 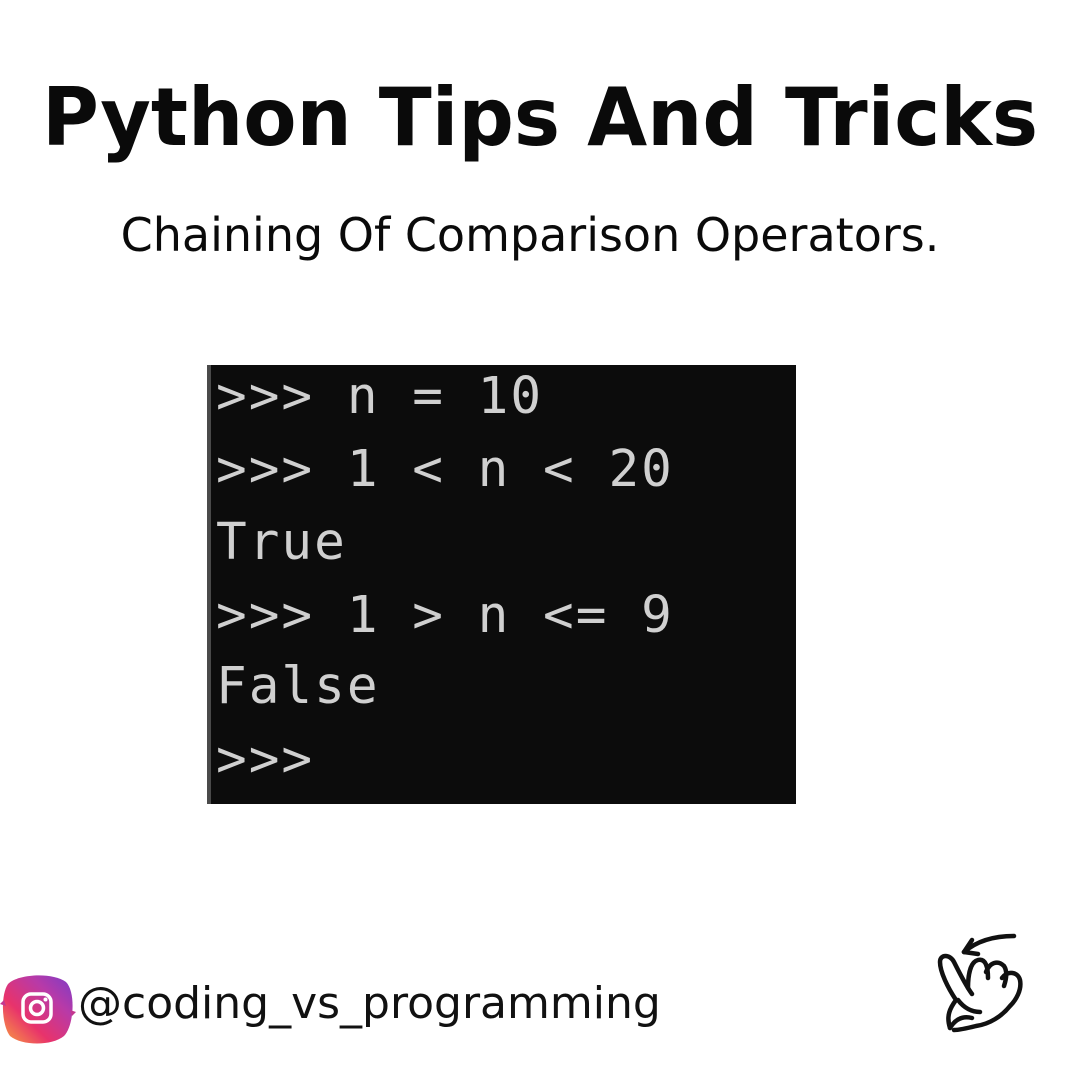 I want to click on terminal-line: >>> 1 > n <= 9, so click(x=445, y=615).